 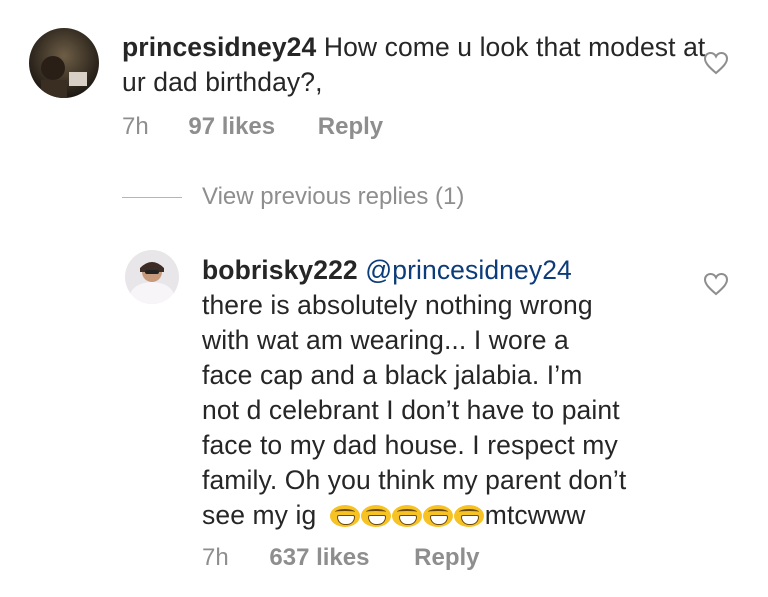 I want to click on reply-line-start: see my ig, so click(x=259, y=515).